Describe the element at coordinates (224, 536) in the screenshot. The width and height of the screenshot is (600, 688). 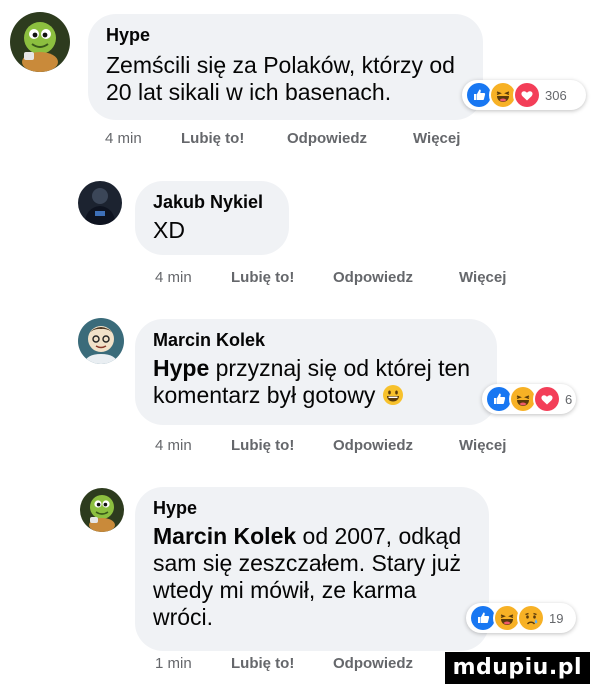
I see `mention-link: Marcin Kolek` at that location.